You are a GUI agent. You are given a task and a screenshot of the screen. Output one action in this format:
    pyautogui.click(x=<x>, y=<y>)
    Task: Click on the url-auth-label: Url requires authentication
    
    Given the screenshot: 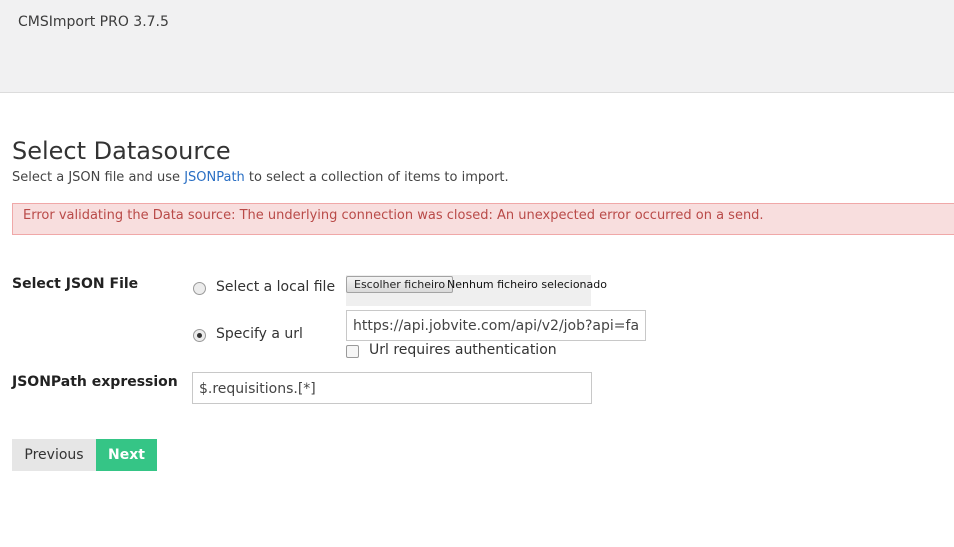 What is the action you would take?
    pyautogui.click(x=463, y=350)
    